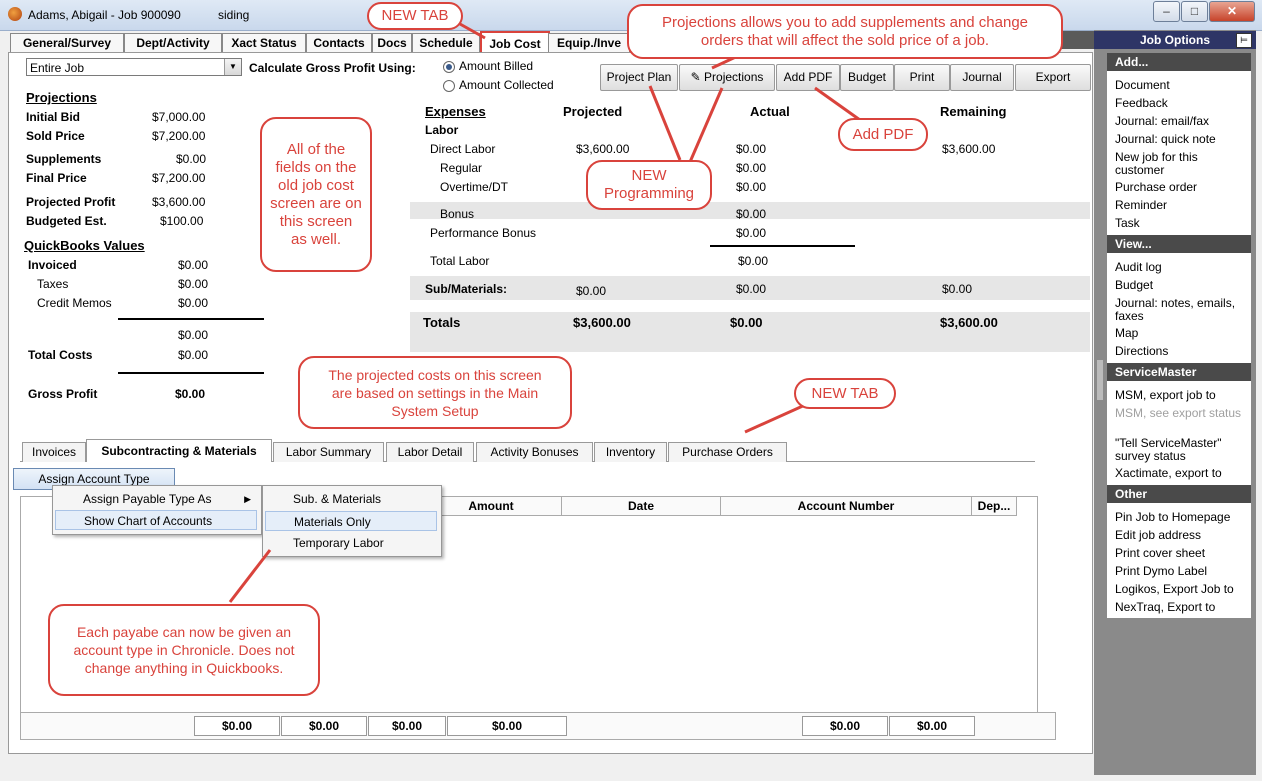 Image resolution: width=1262 pixels, height=781 pixels. What do you see at coordinates (845, 393) in the screenshot?
I see `callout-new-tab-bottom: NEW TAB` at bounding box center [845, 393].